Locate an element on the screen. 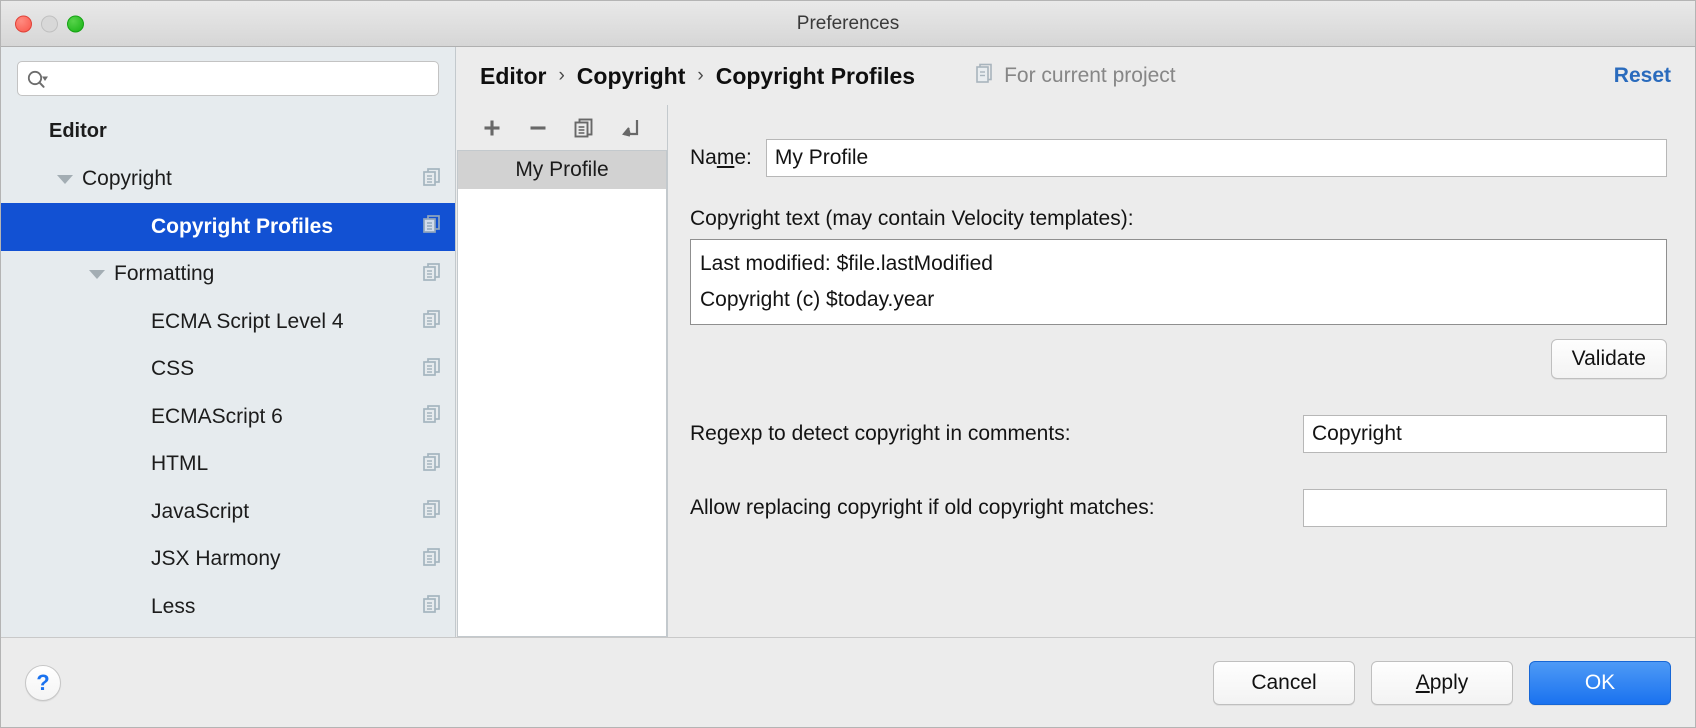 Image resolution: width=1696 pixels, height=728 pixels. regexp-row: Regexp to detect copyright in comments: is located at coordinates (1178, 434).